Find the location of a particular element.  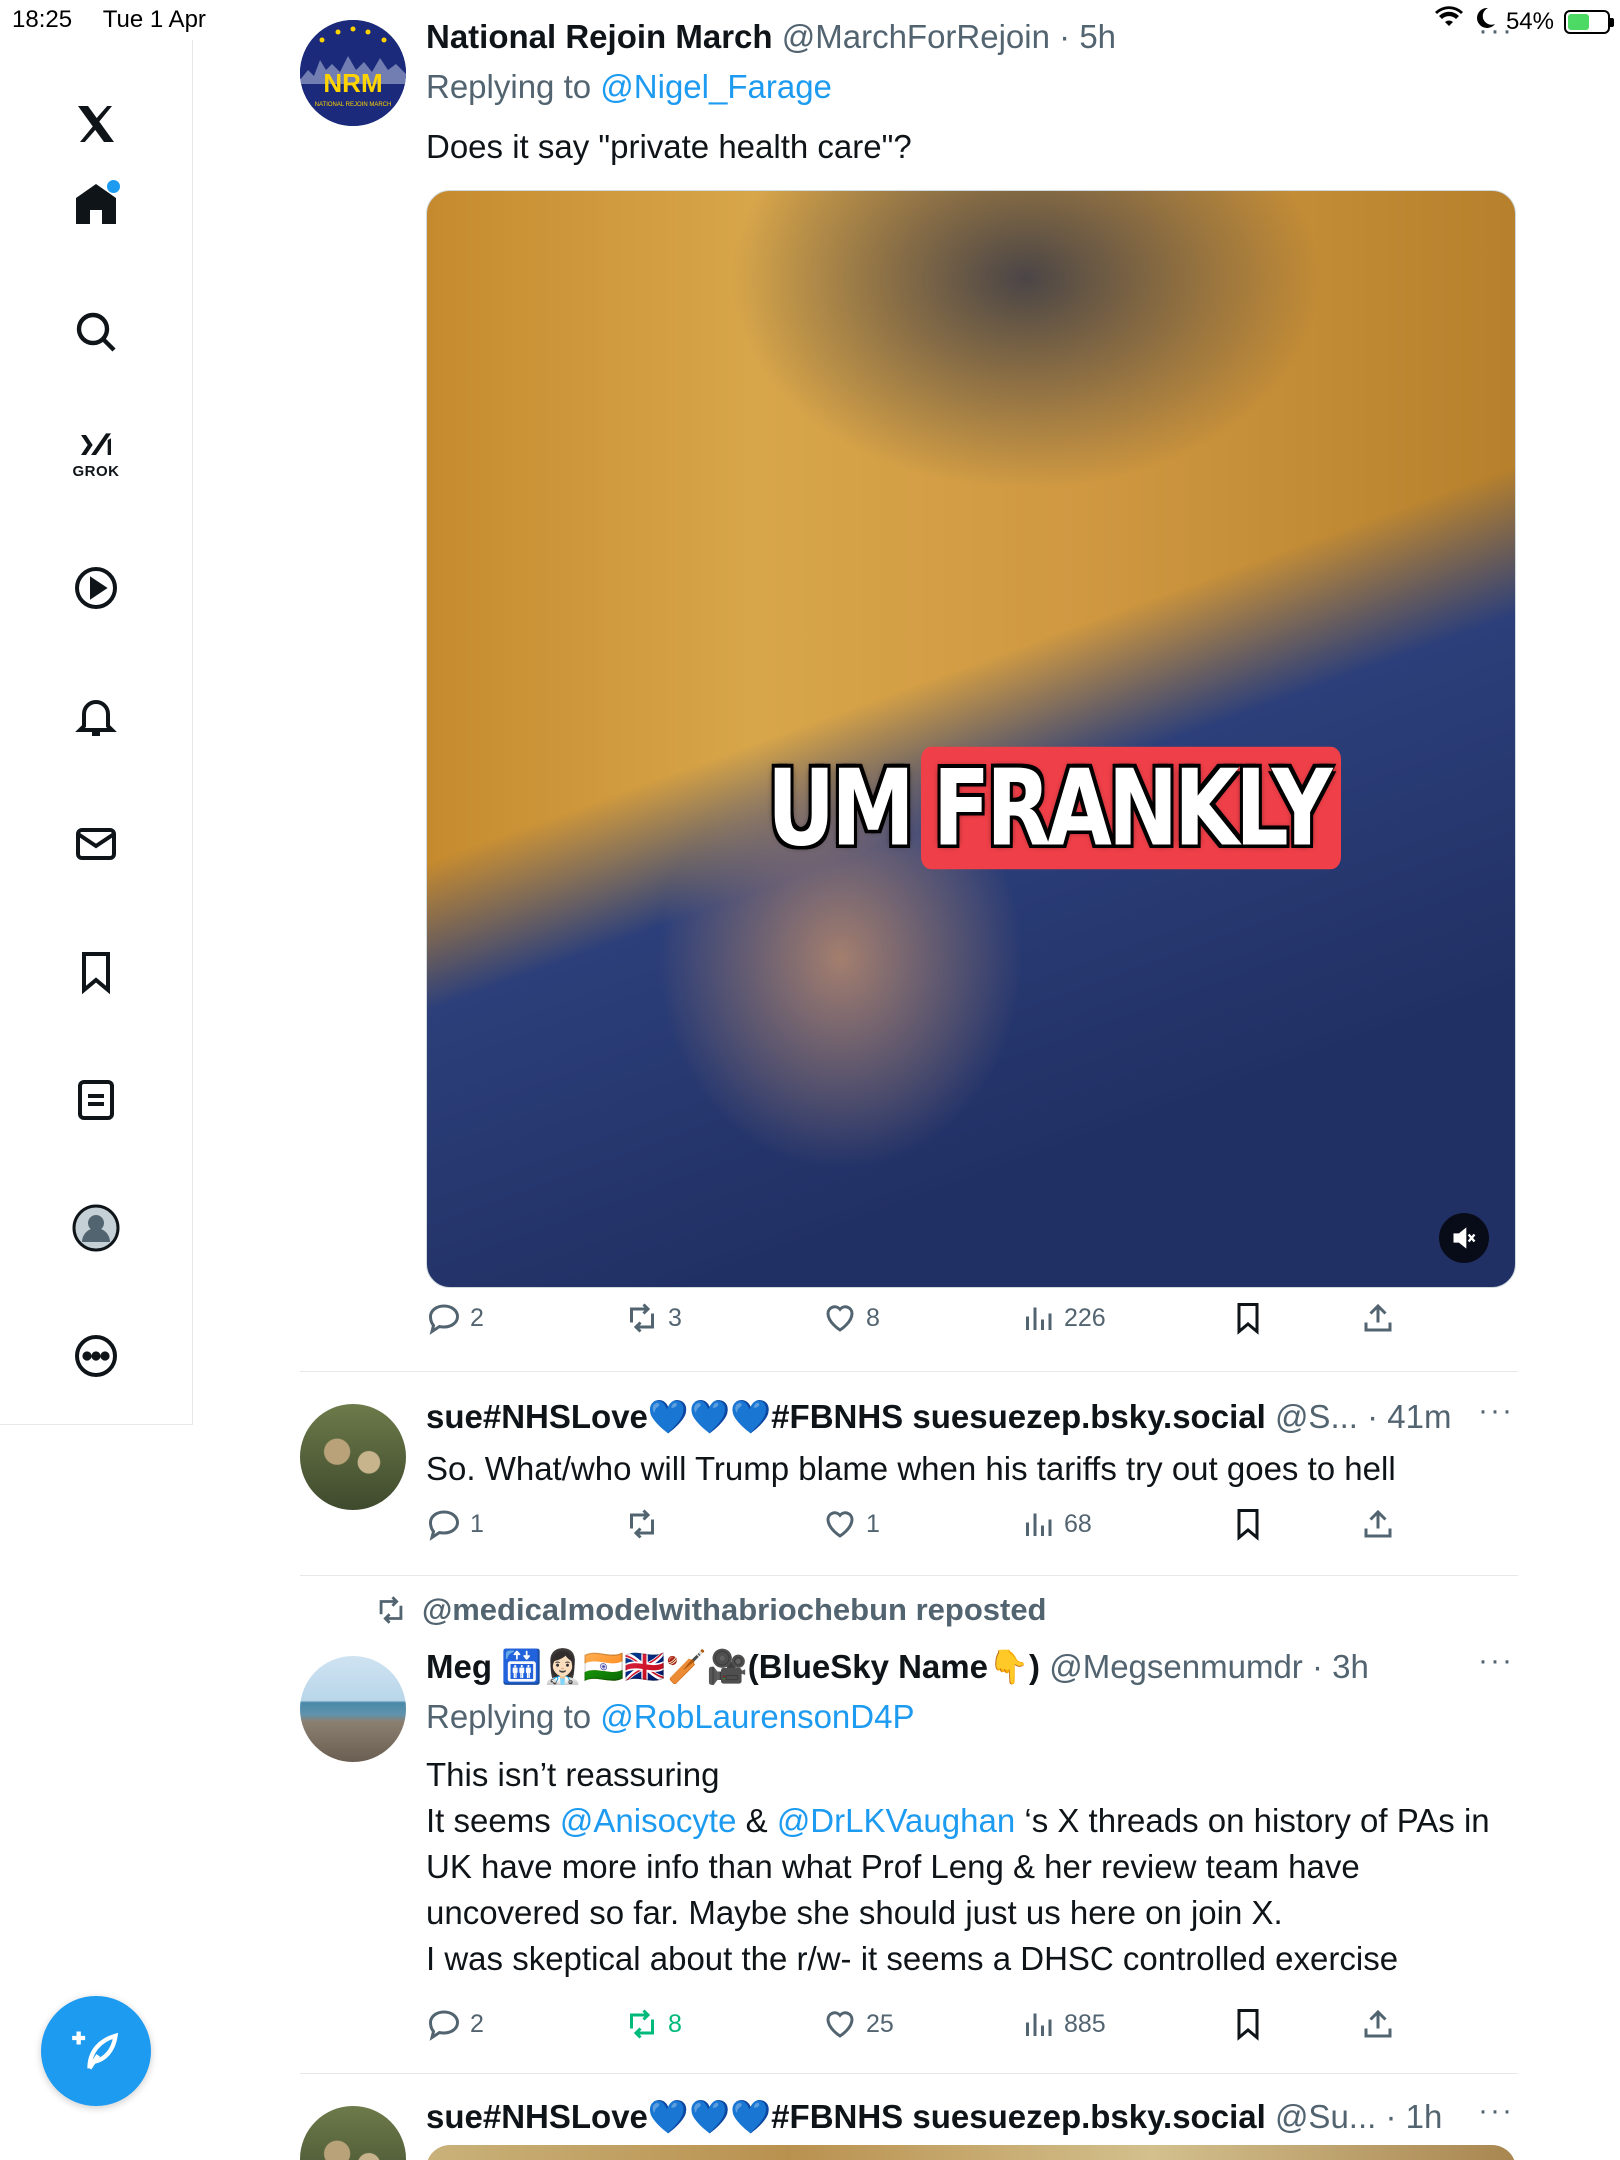

messages-icon is located at coordinates (96, 844).